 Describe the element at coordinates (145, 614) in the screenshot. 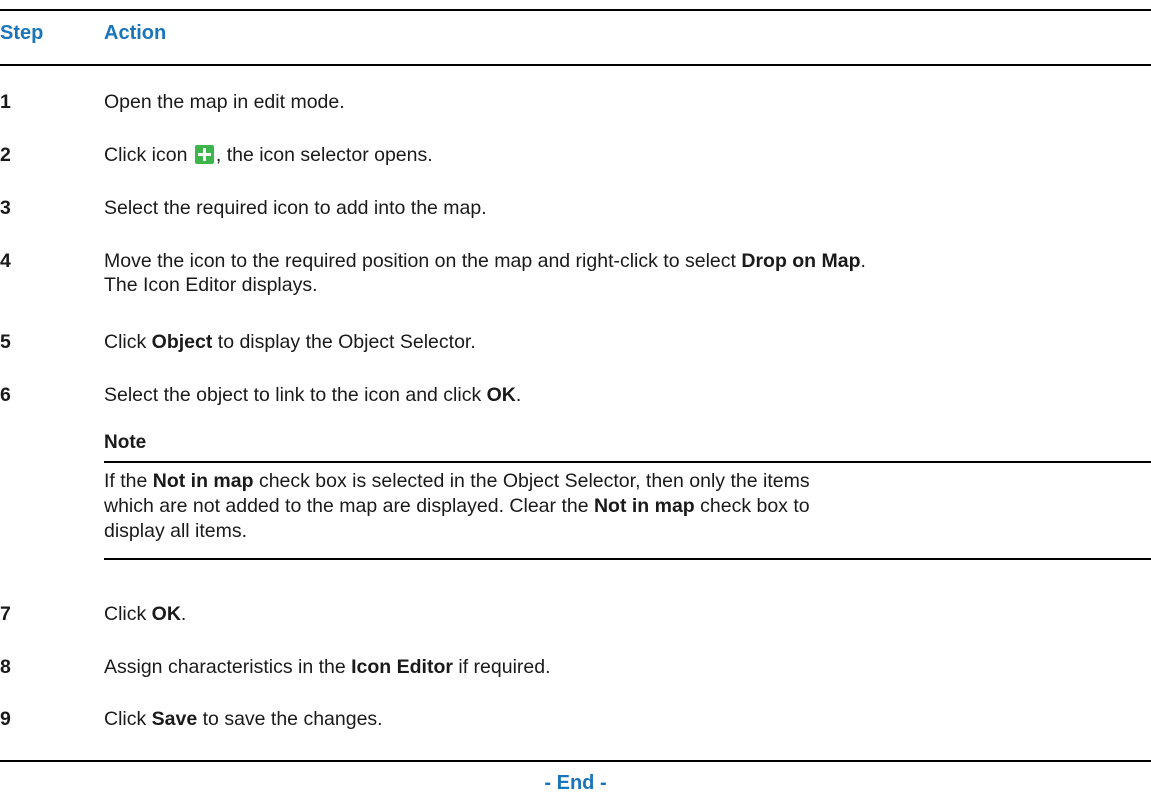

I see `step-text: Click OK.` at that location.